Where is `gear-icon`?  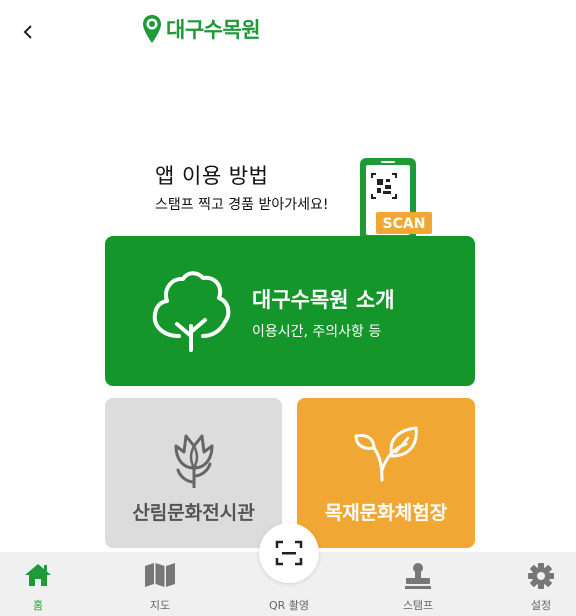
gear-icon is located at coordinates (541, 576).